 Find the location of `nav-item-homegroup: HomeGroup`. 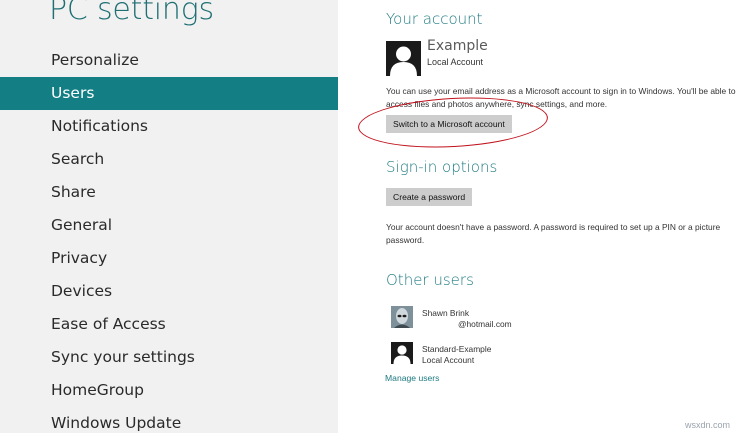

nav-item-homegroup: HomeGroup is located at coordinates (169, 390).